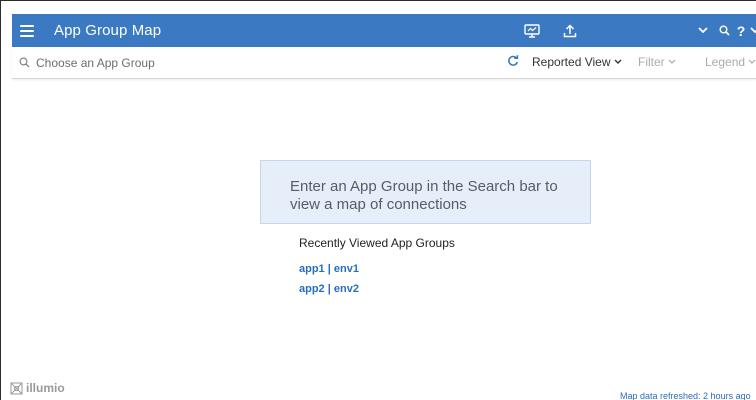 This screenshot has height=400, width=756. I want to click on help-chevron-down-icon, so click(752, 30).